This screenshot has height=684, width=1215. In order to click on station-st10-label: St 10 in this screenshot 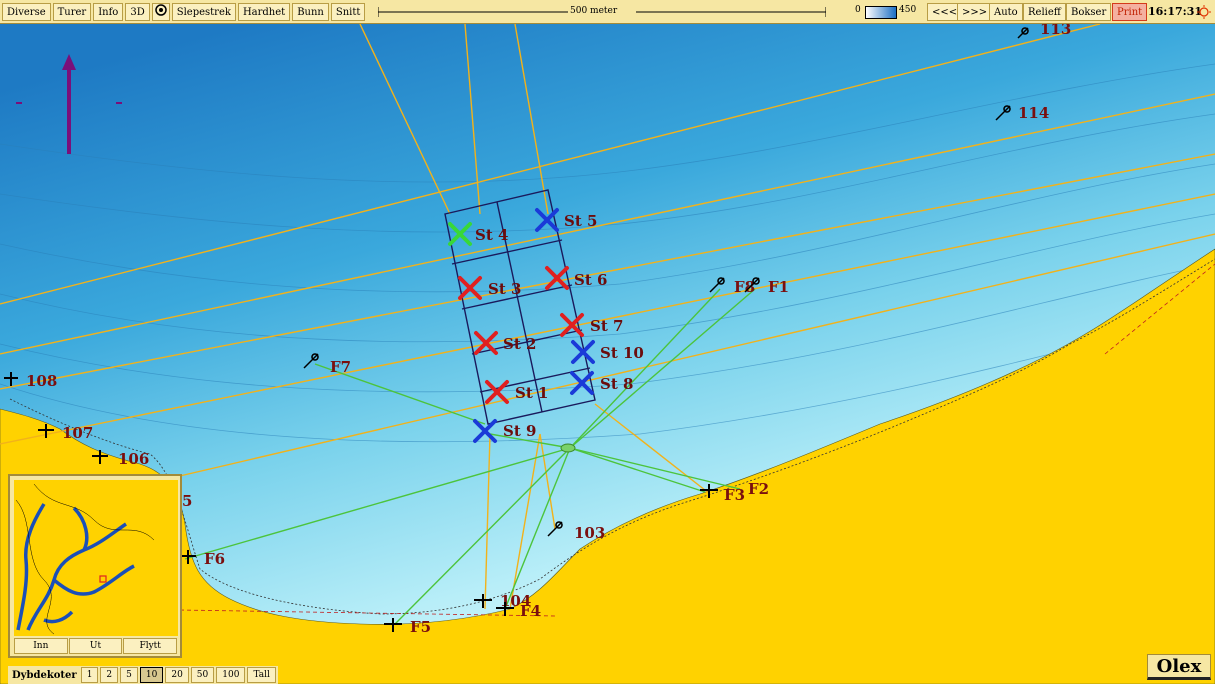, I will do `click(622, 353)`.